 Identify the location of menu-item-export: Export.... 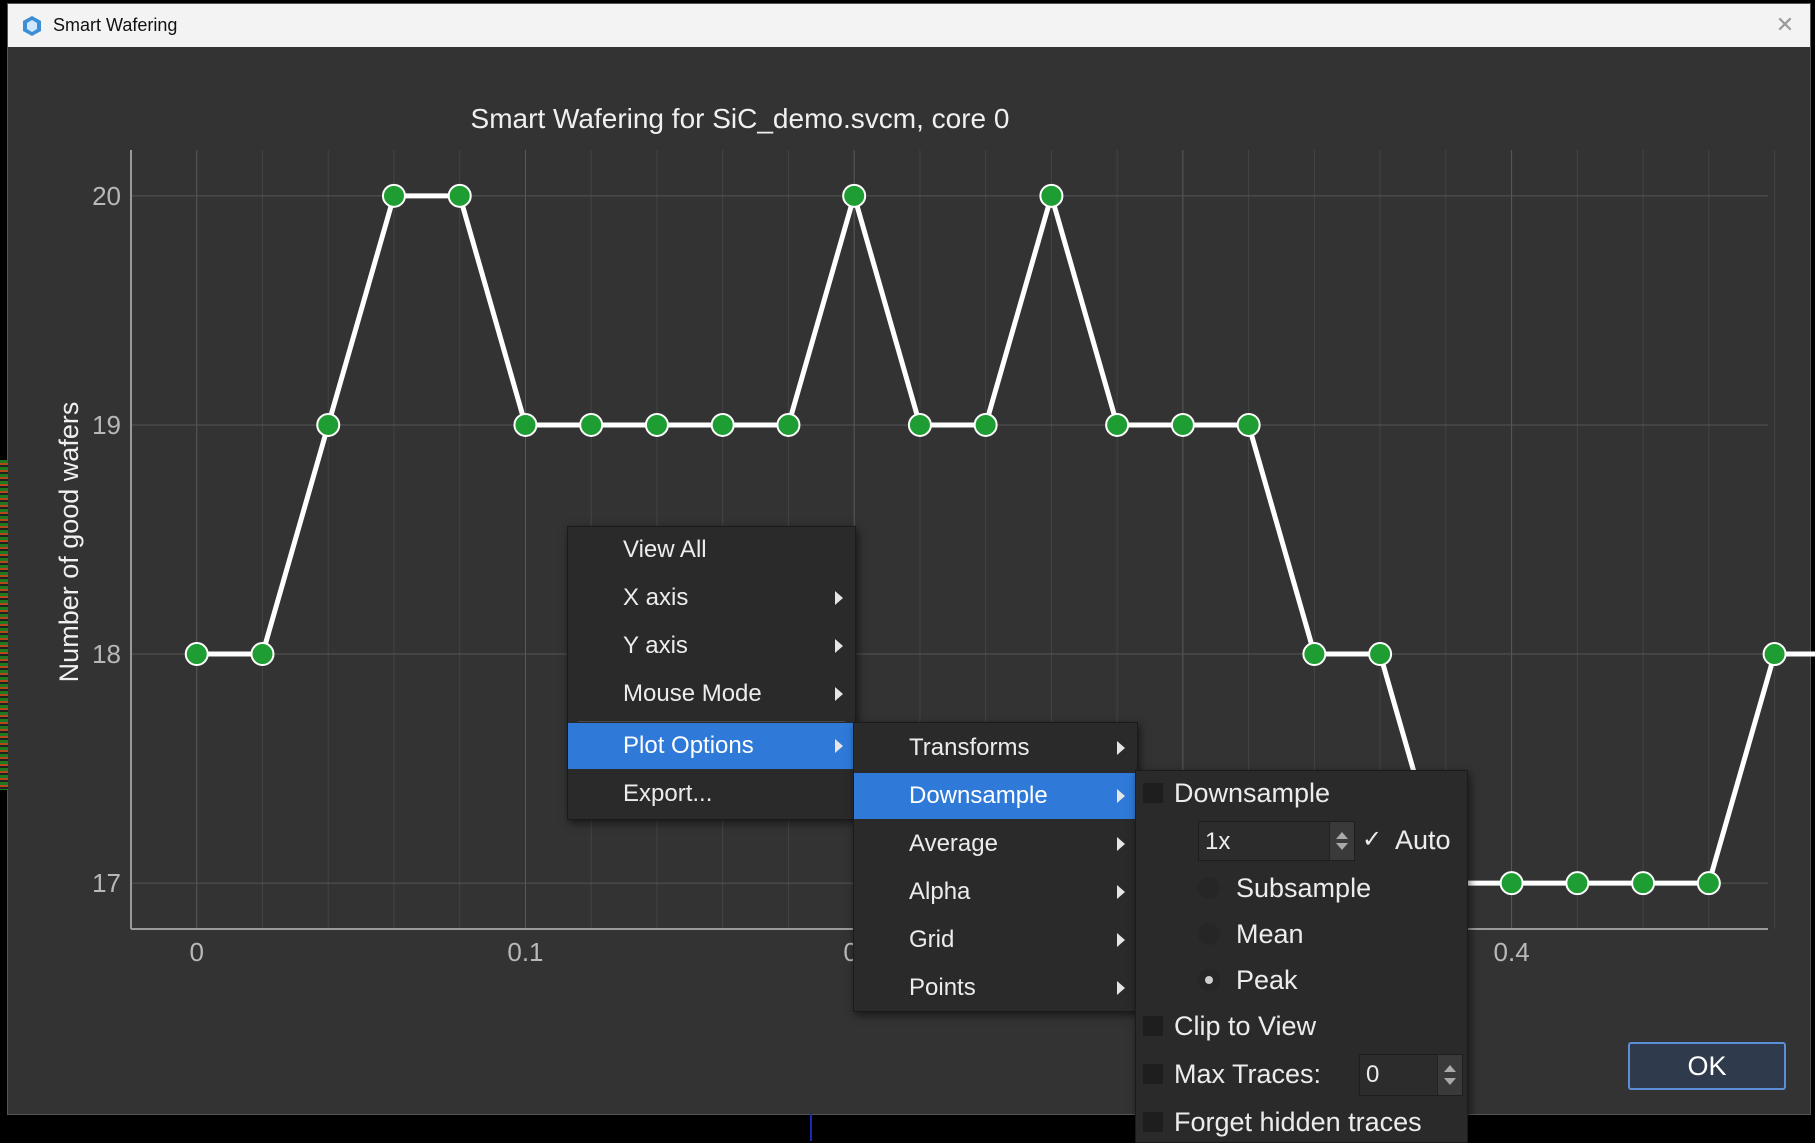
(711, 794).